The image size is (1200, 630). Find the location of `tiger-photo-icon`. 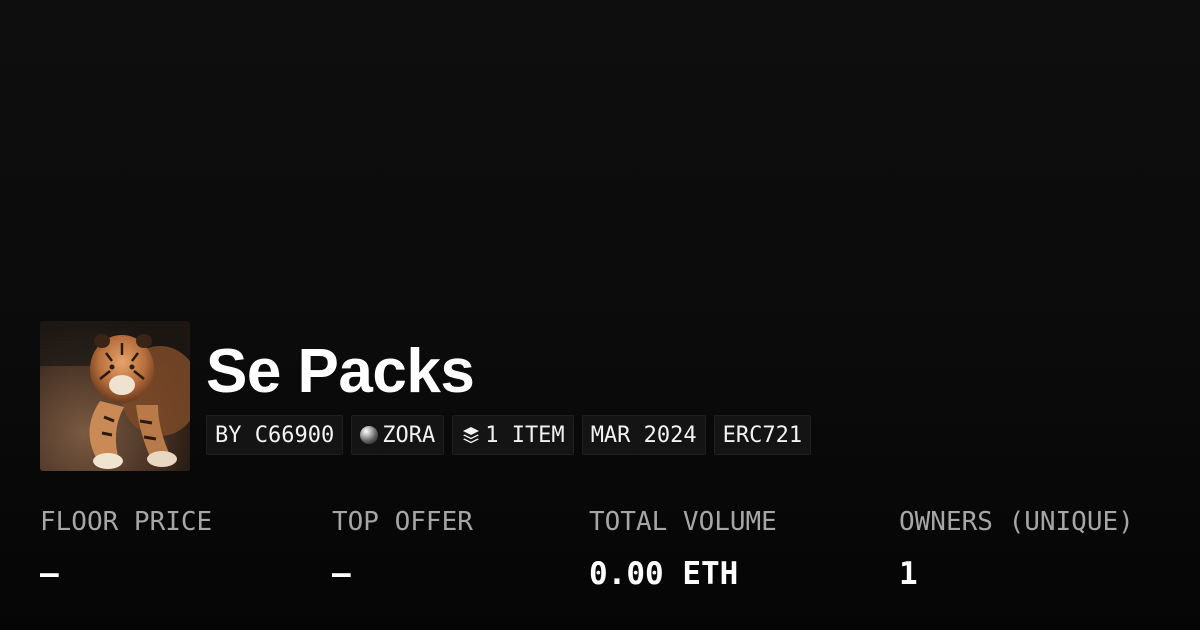

tiger-photo-icon is located at coordinates (115, 396).